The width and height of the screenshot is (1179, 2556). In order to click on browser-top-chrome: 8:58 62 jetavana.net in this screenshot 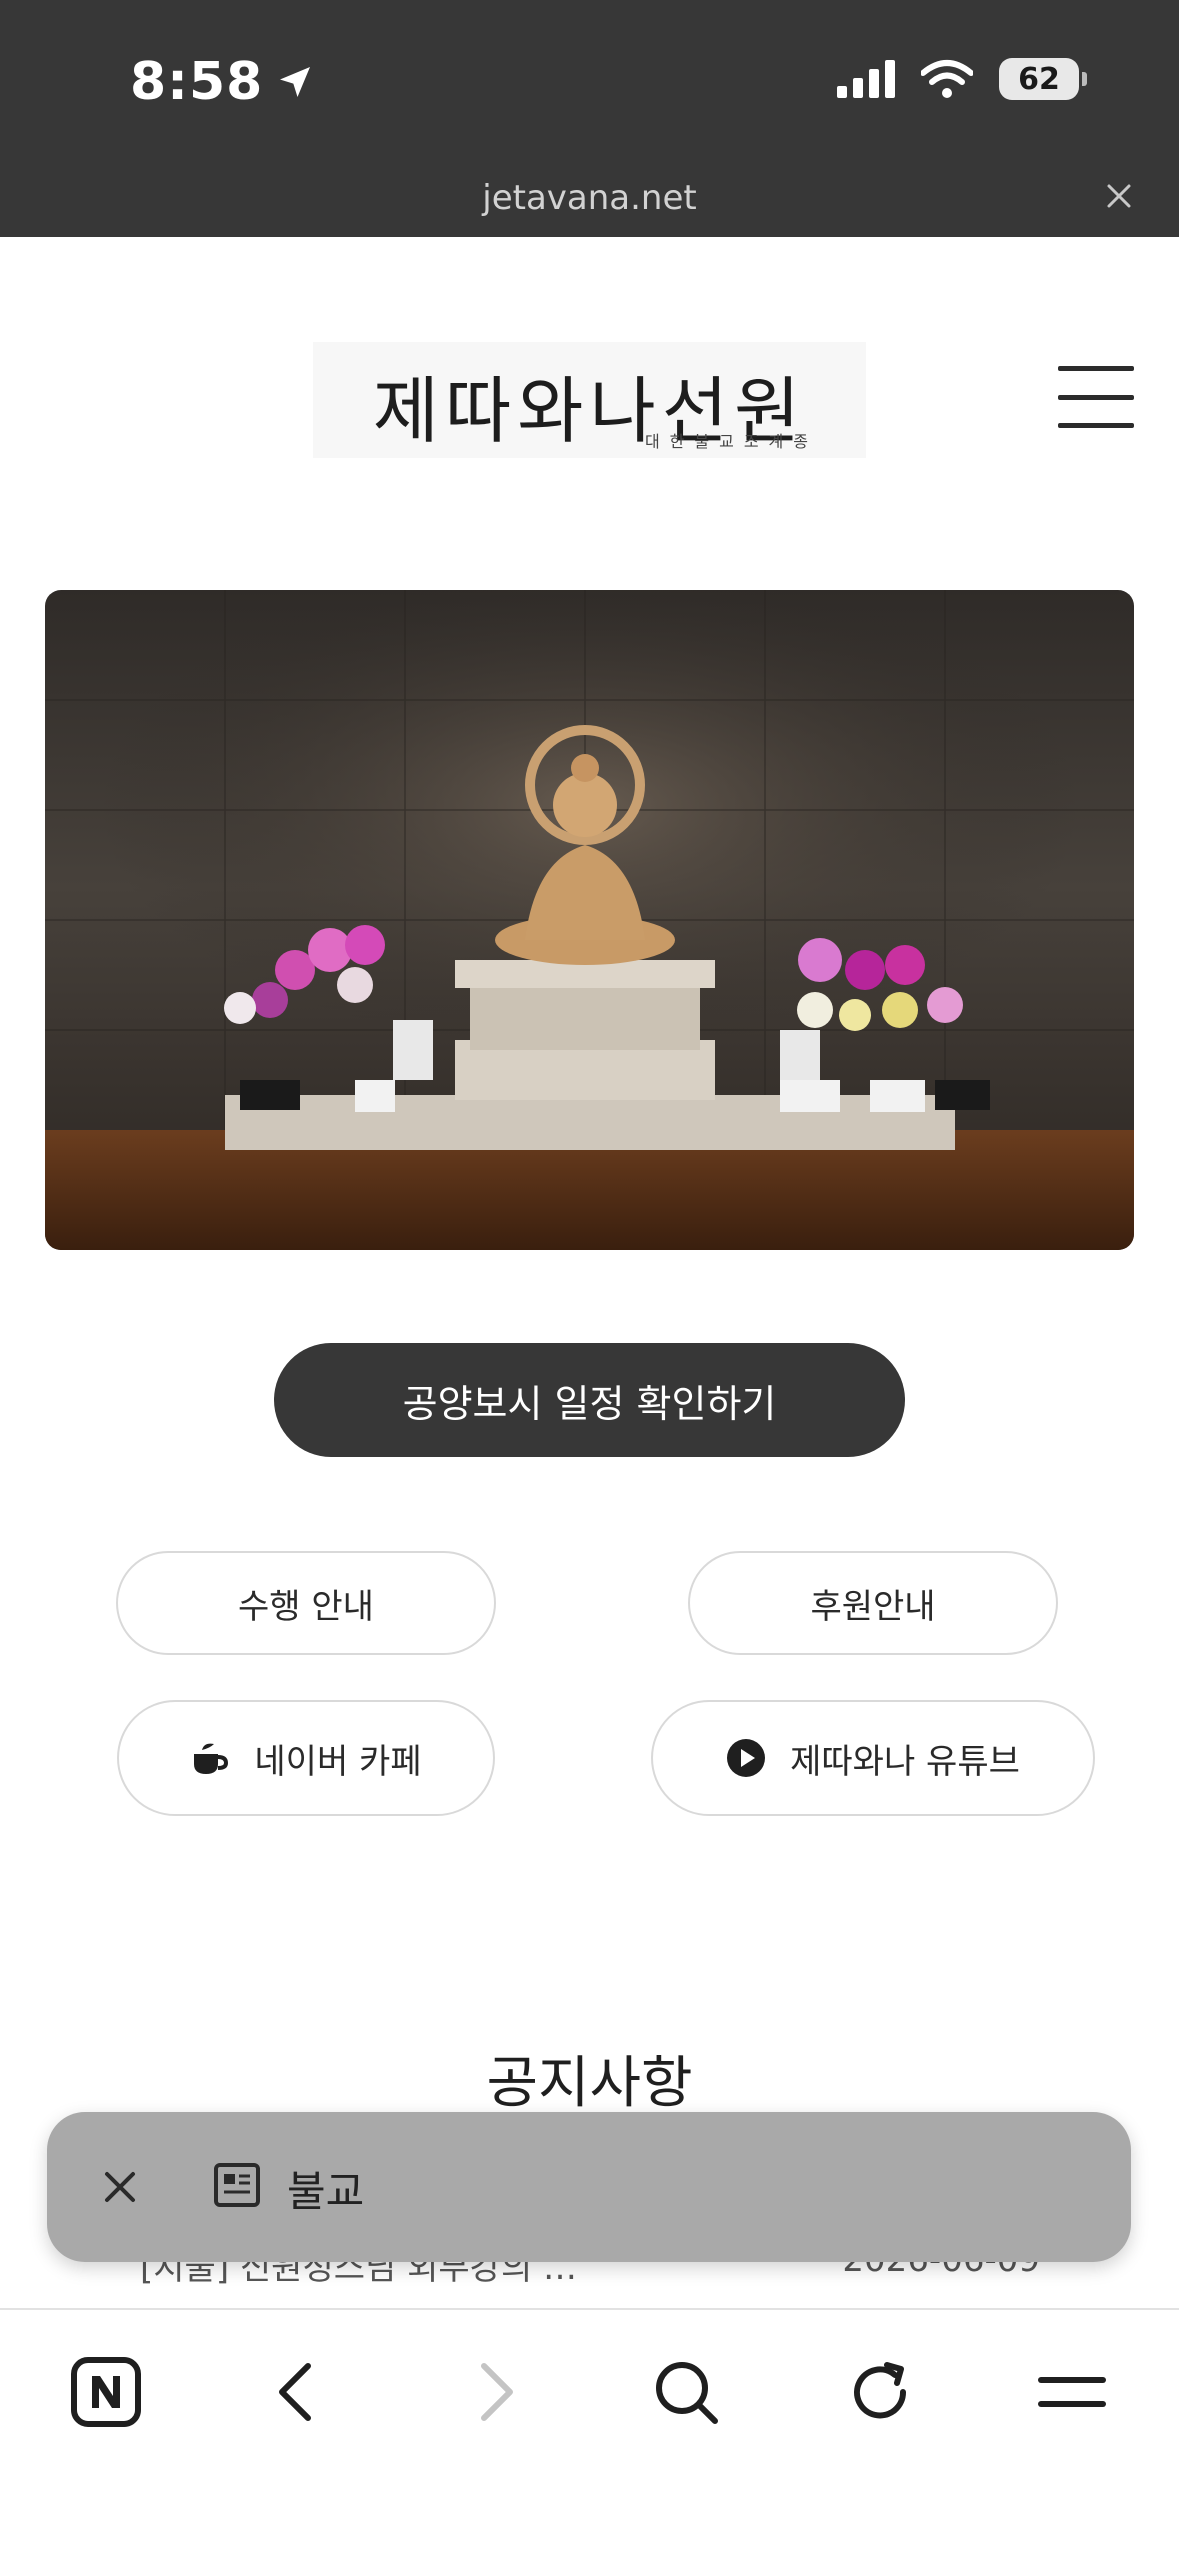, I will do `click(589, 118)`.